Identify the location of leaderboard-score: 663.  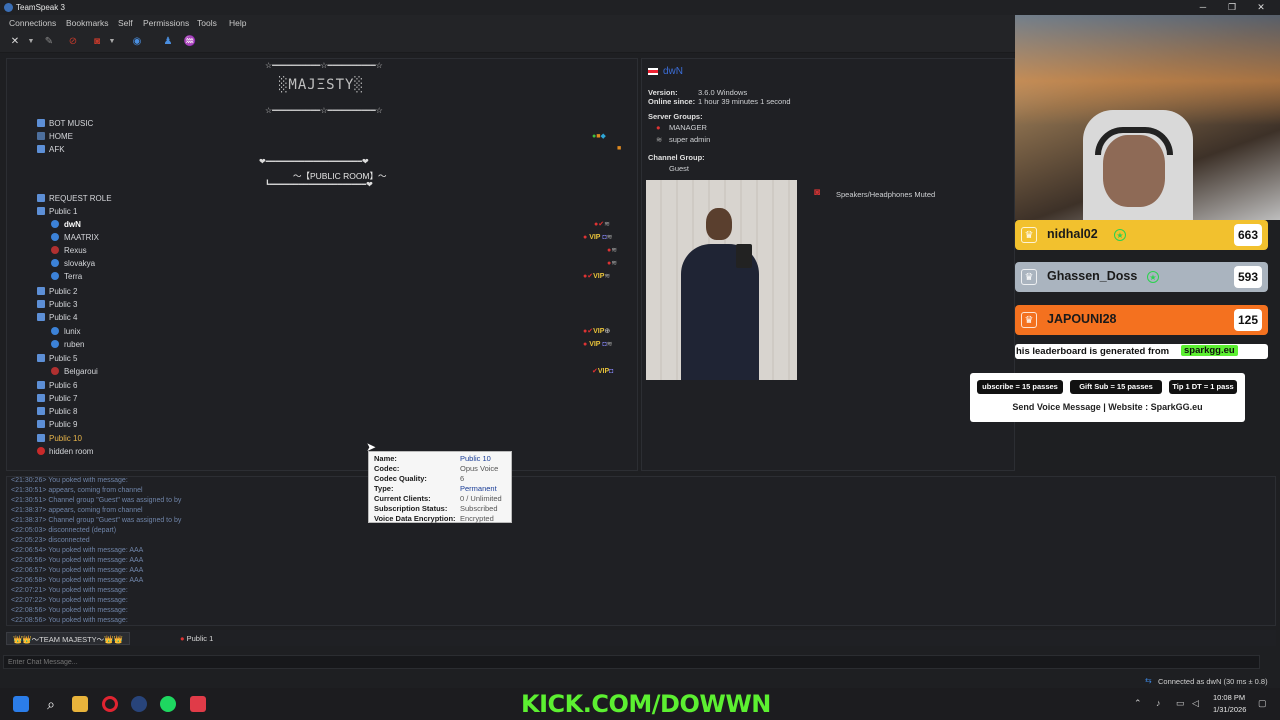
(1248, 235).